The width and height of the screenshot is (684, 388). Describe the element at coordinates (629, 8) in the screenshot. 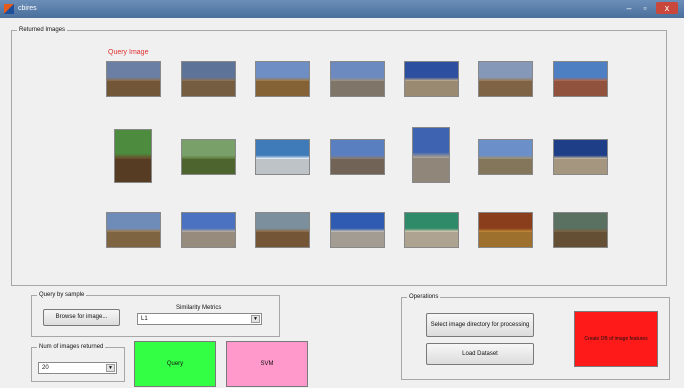

I see `minimize-button: –` at that location.